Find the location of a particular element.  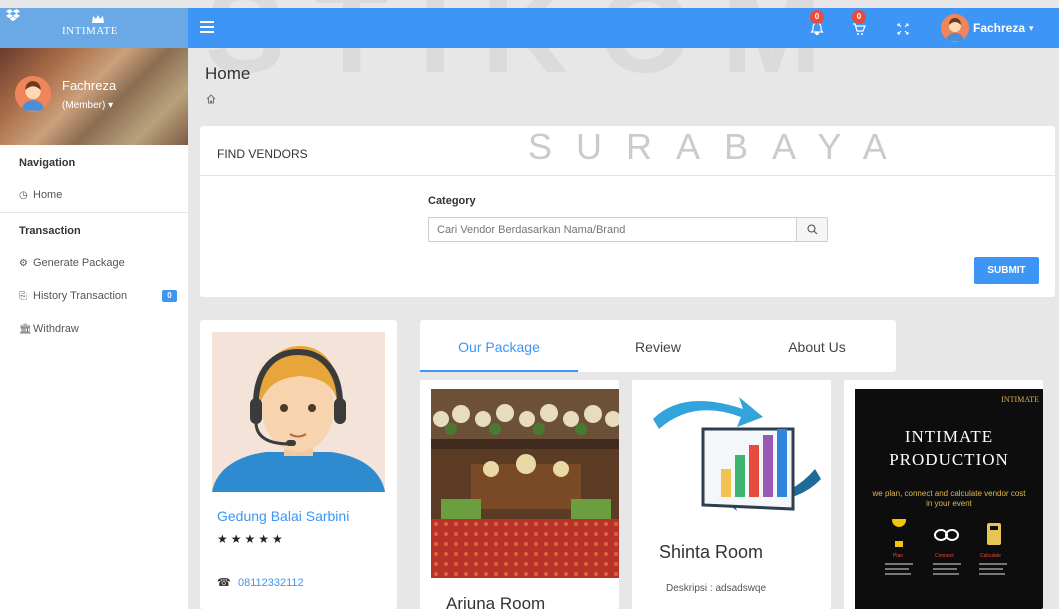

sidebar-item-home: ◷ Home is located at coordinates (94, 195).